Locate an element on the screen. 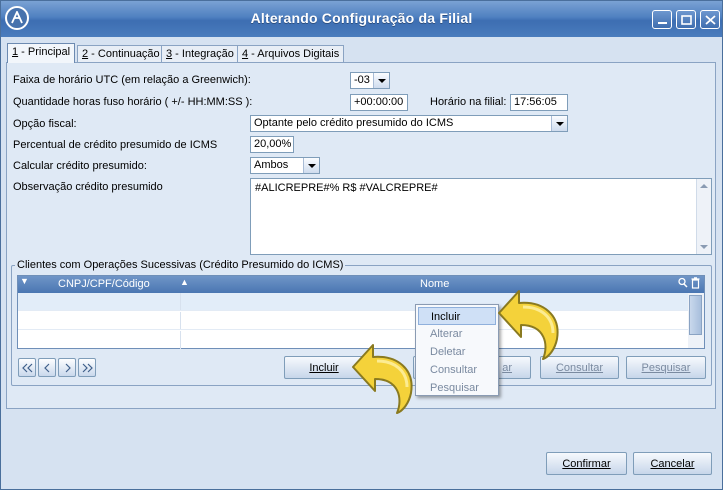 The height and width of the screenshot is (490, 723). minimize-button is located at coordinates (662, 19).